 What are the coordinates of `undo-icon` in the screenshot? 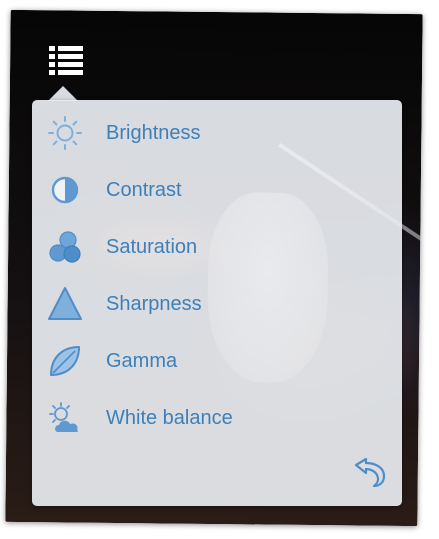 It's located at (370, 474).